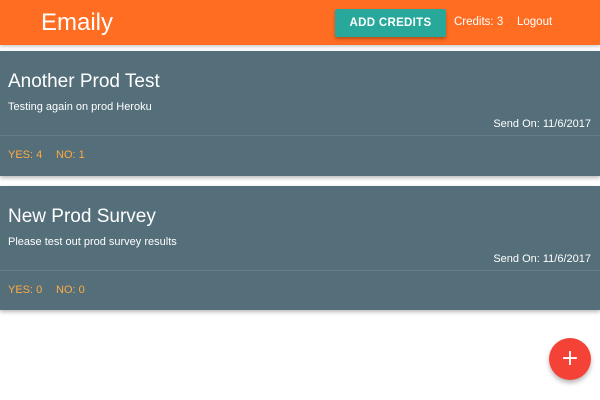 This screenshot has width=600, height=400. I want to click on survey-title: New Prod Survey, so click(82, 216).